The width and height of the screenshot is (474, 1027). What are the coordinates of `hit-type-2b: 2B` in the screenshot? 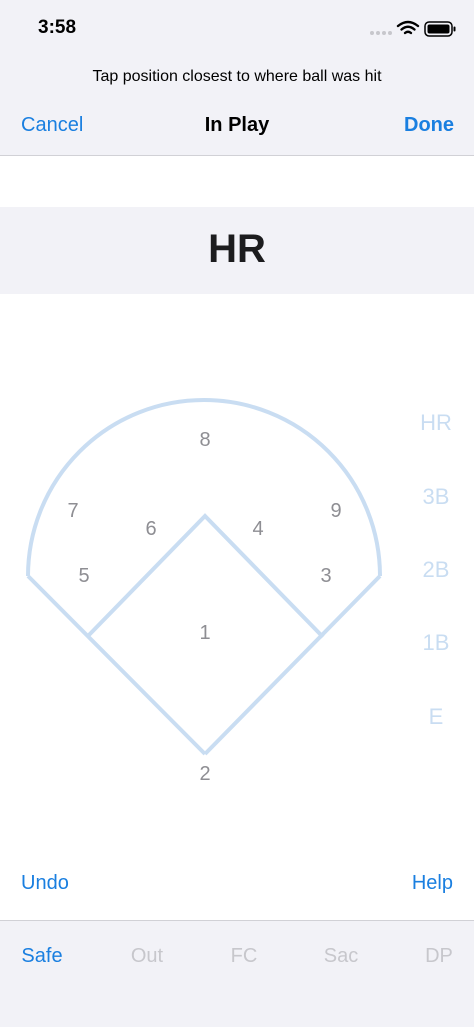 It's located at (436, 570).